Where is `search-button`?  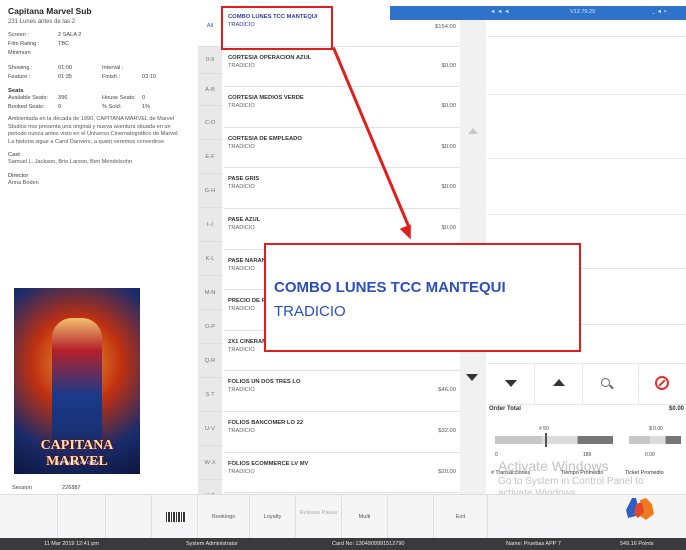
search-button is located at coordinates (611, 384).